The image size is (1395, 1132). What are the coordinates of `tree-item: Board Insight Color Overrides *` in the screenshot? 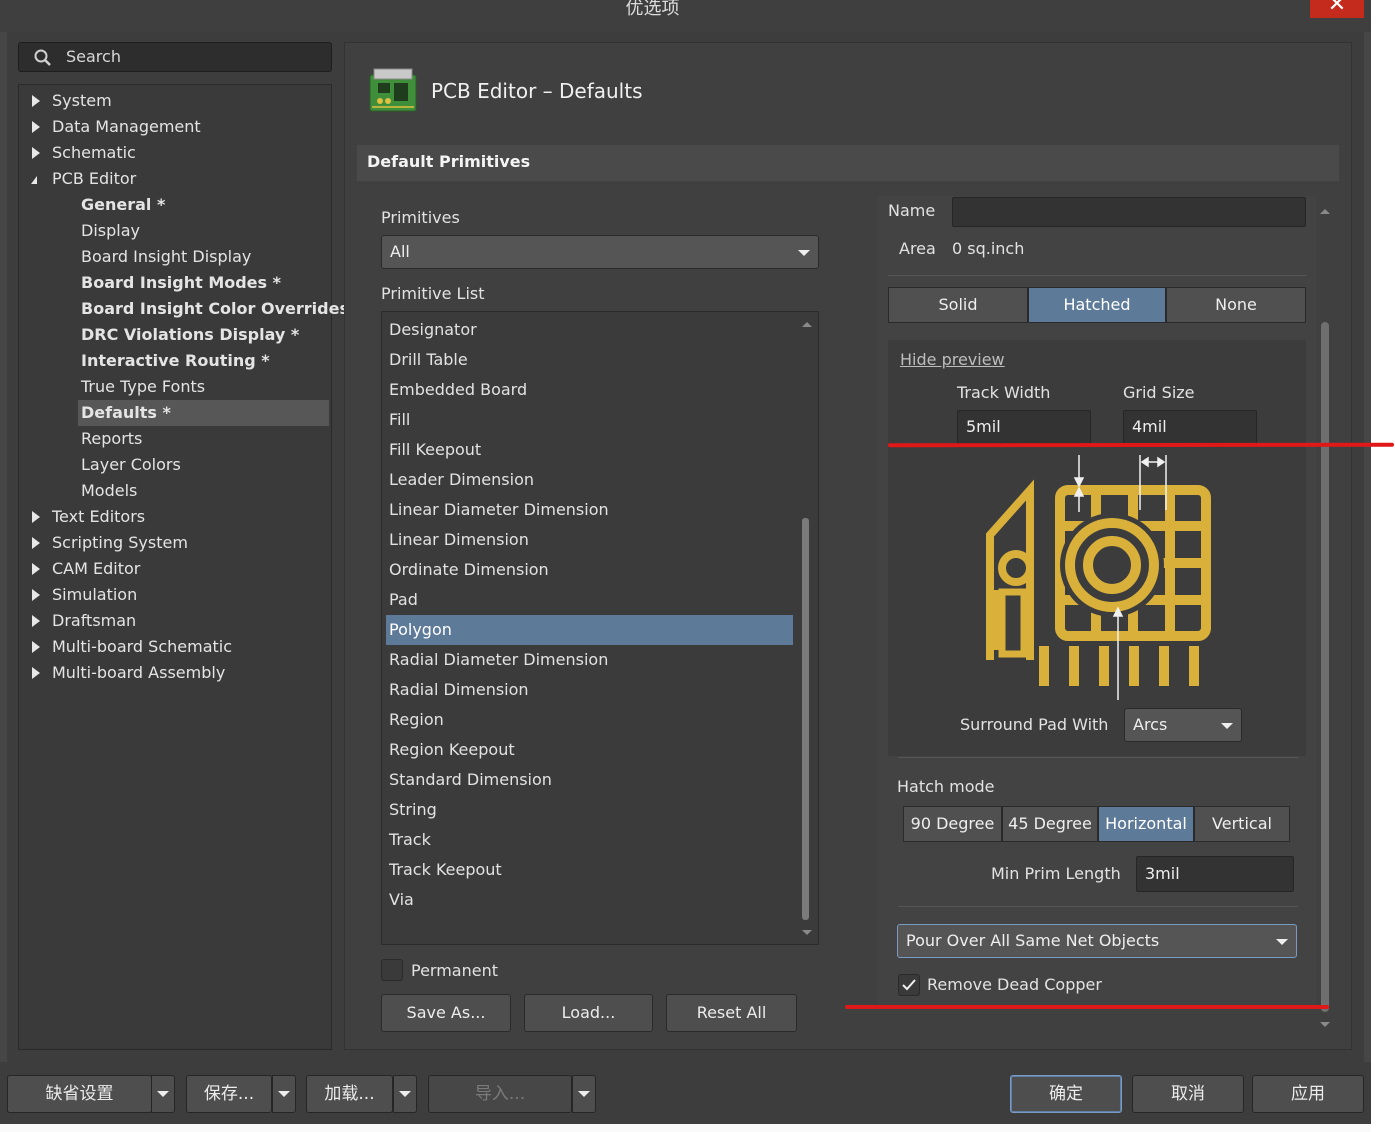 It's located at (222, 309).